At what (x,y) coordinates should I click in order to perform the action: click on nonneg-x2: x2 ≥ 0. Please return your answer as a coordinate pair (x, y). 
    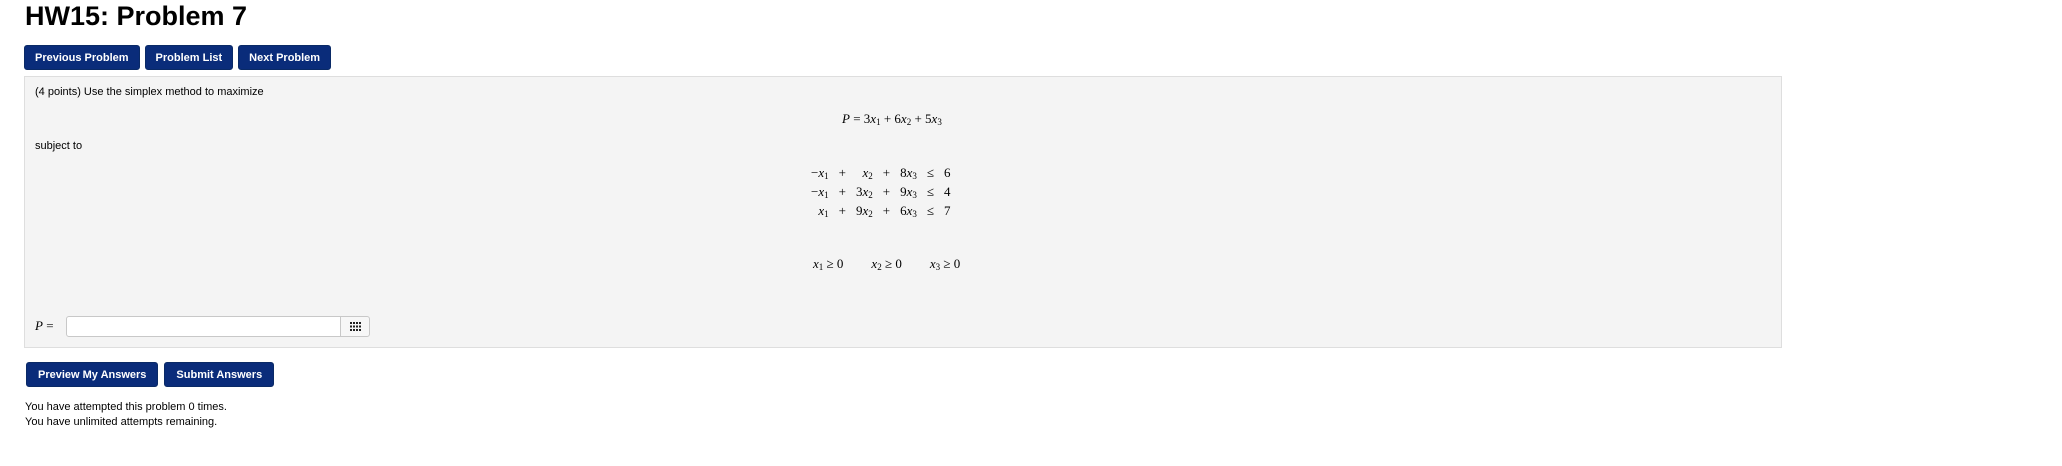
    Looking at the image, I should click on (886, 264).